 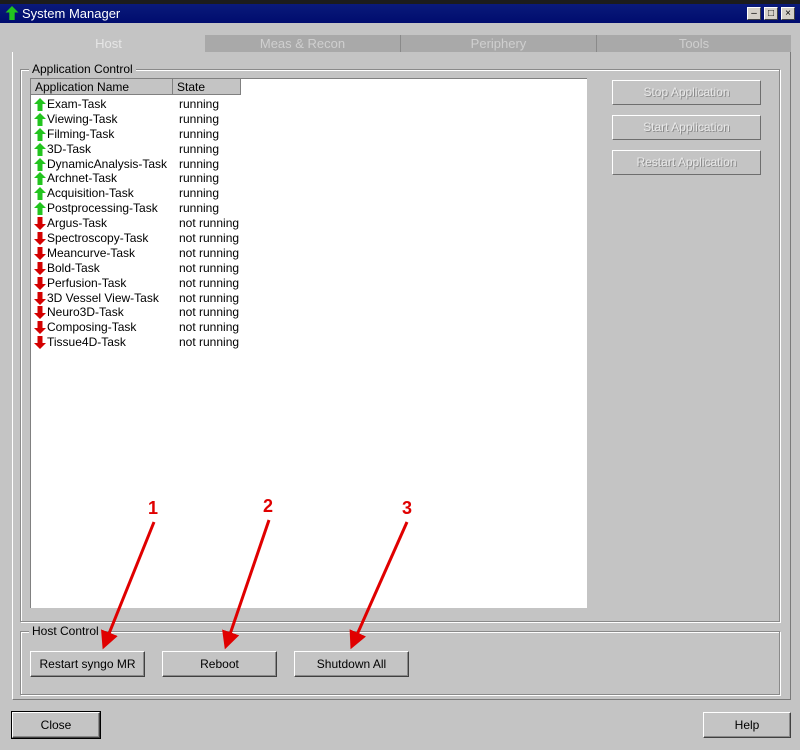 I want to click on tab-tools: Tools, so click(x=694, y=43).